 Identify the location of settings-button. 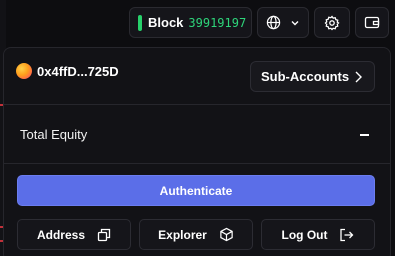
(332, 22).